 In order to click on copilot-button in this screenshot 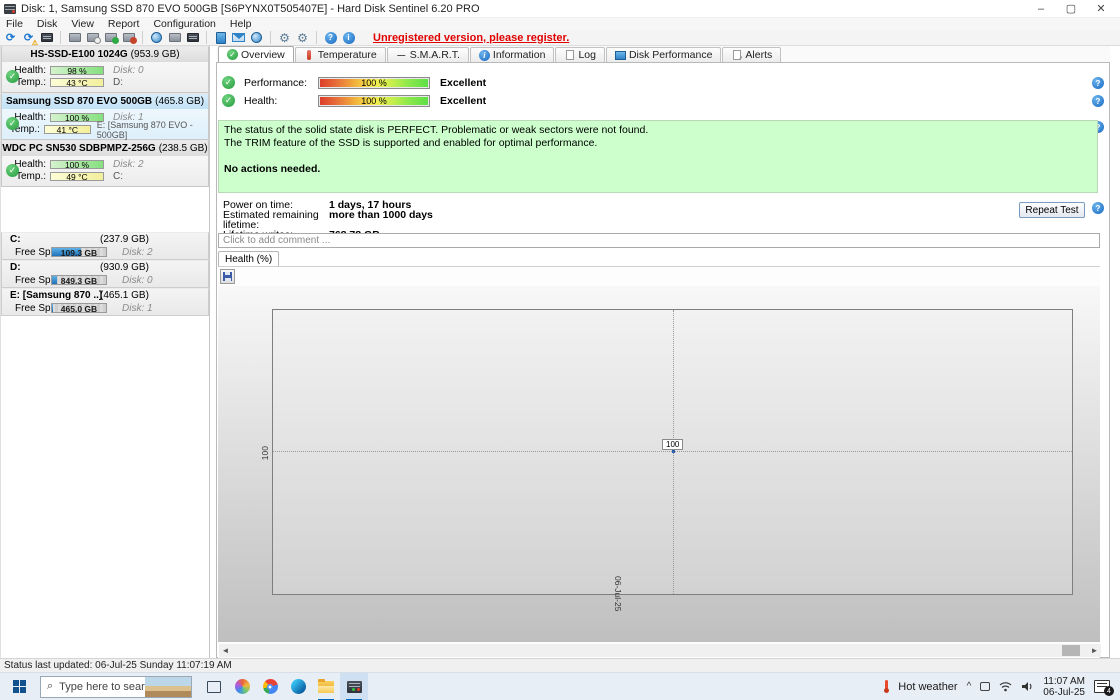, I will do `click(242, 686)`.